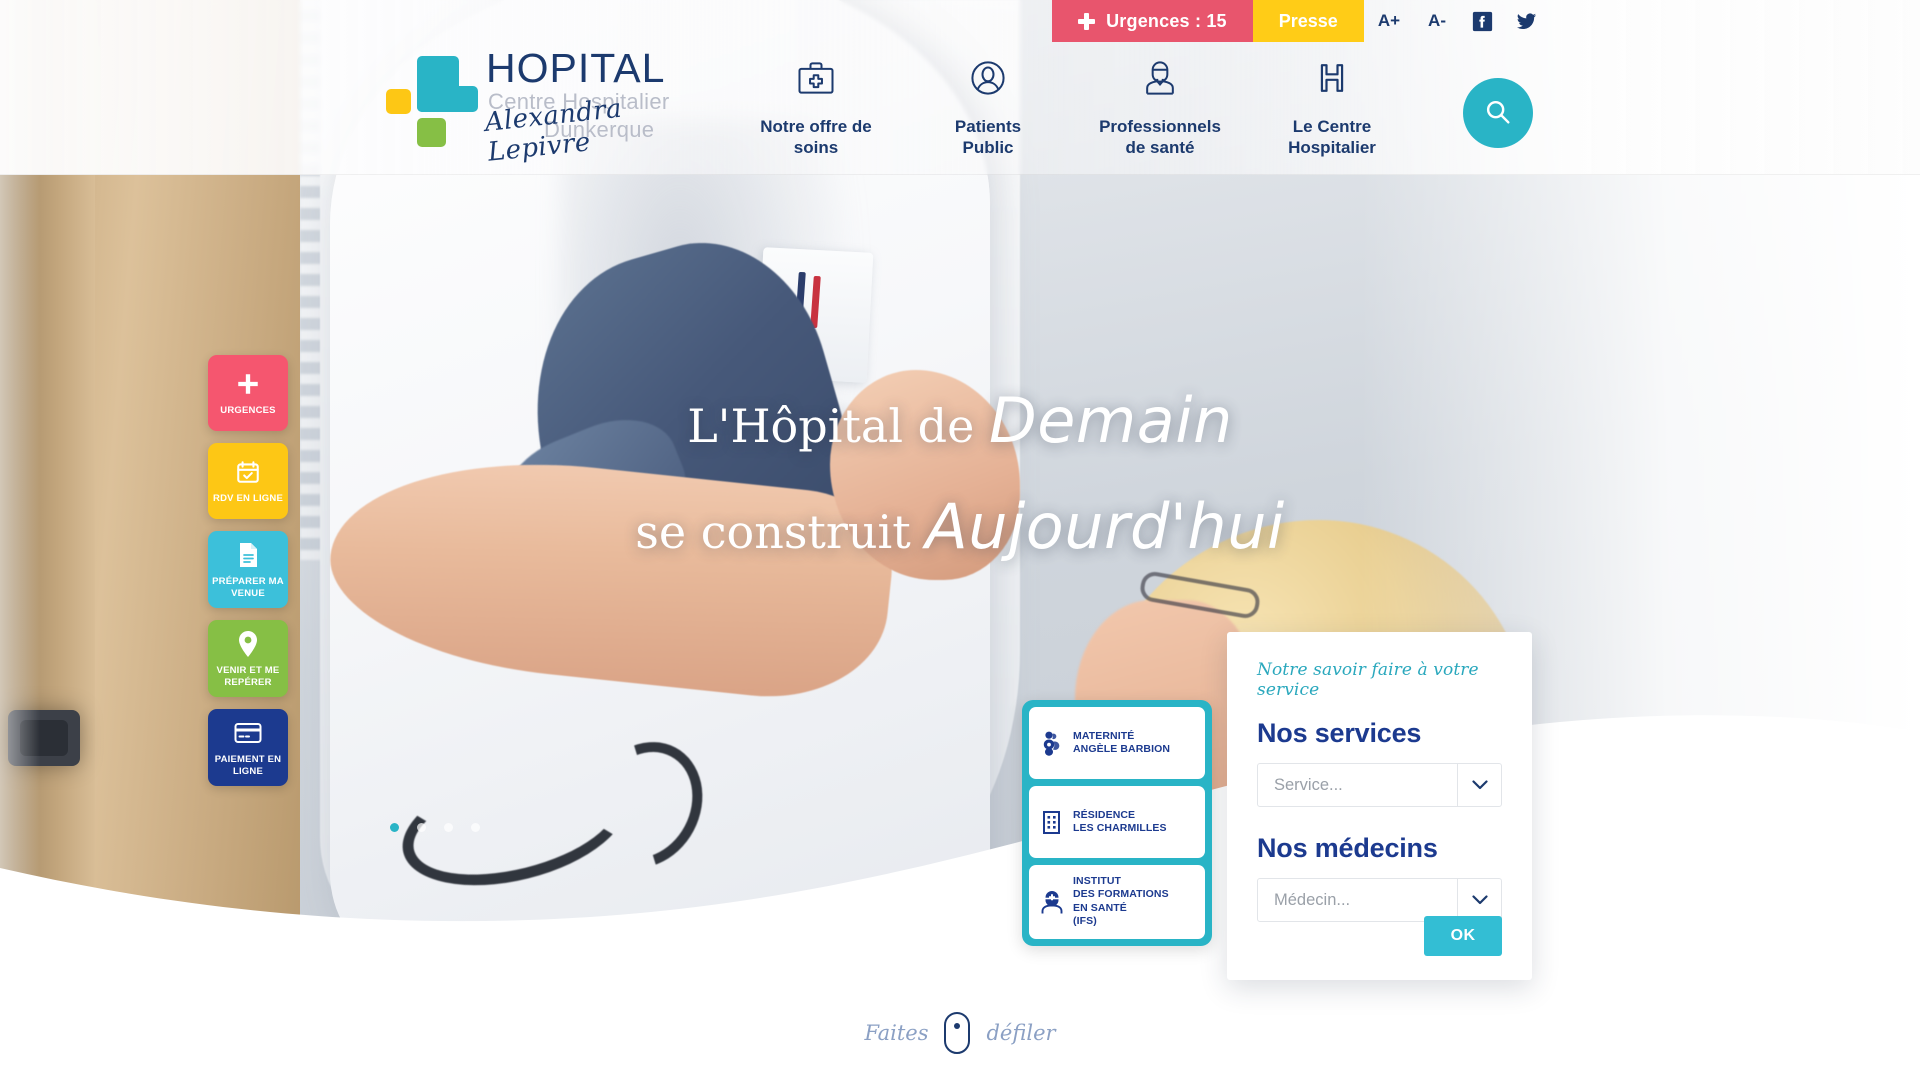 The width and height of the screenshot is (1920, 1080). I want to click on quick-access-label: RDV EN LIGNE, so click(248, 499).